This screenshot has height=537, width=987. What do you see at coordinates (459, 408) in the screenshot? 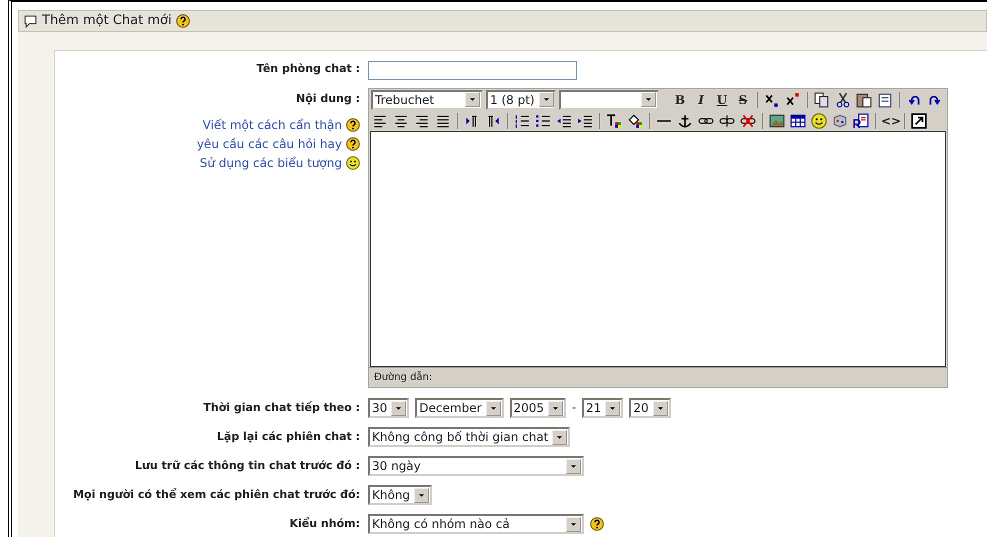
I see `dropdown-select: December` at bounding box center [459, 408].